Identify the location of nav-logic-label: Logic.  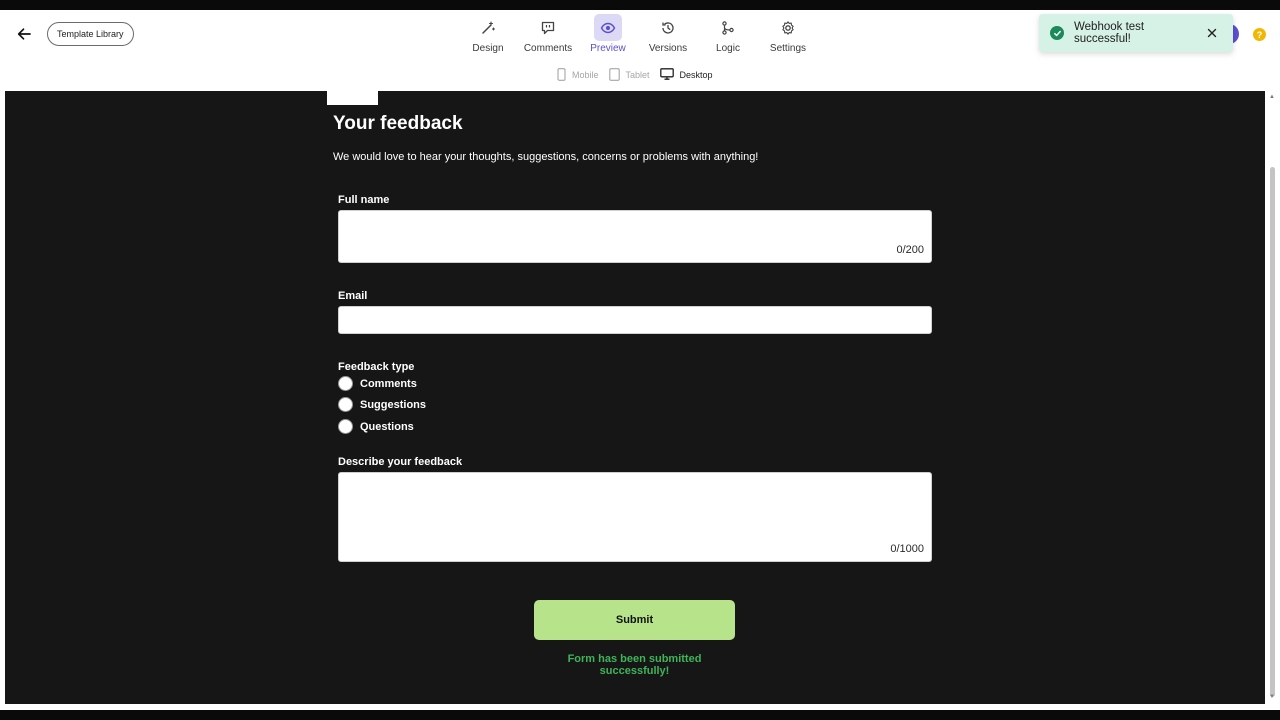
(728, 48).